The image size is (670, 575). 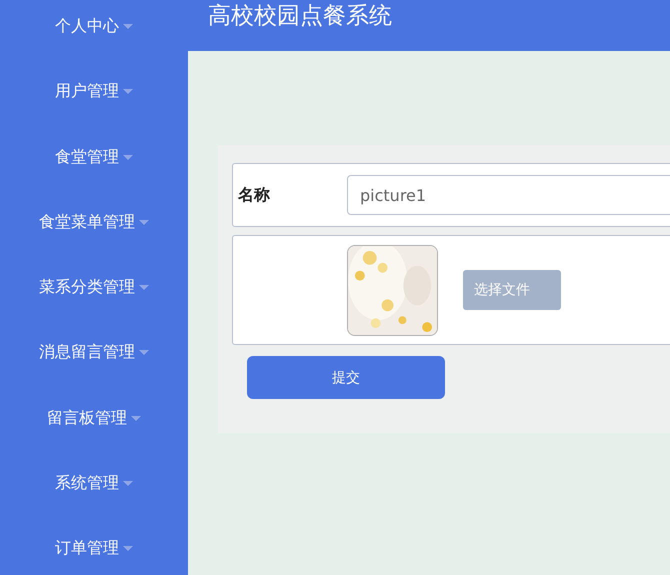 What do you see at coordinates (87, 548) in the screenshot?
I see `sidebar-menu-item: 订单管理` at bounding box center [87, 548].